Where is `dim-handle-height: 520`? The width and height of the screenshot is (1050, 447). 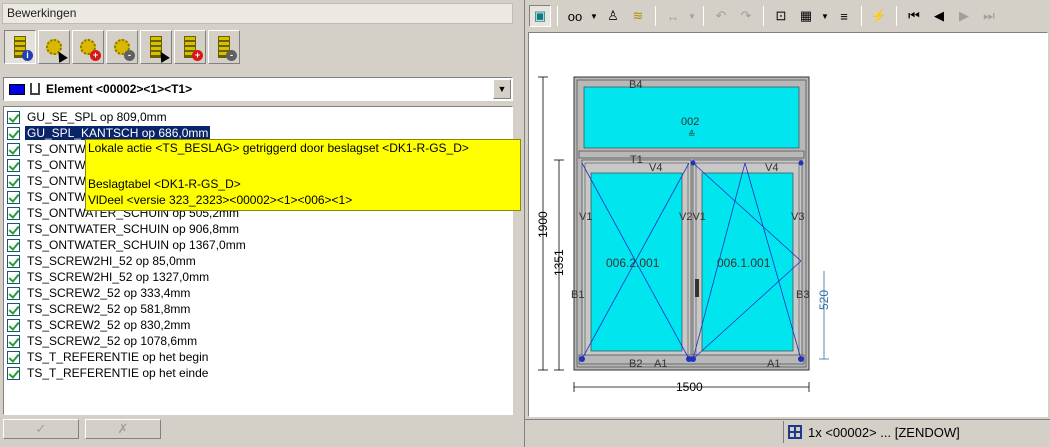
dim-handle-height: 520 is located at coordinates (824, 300).